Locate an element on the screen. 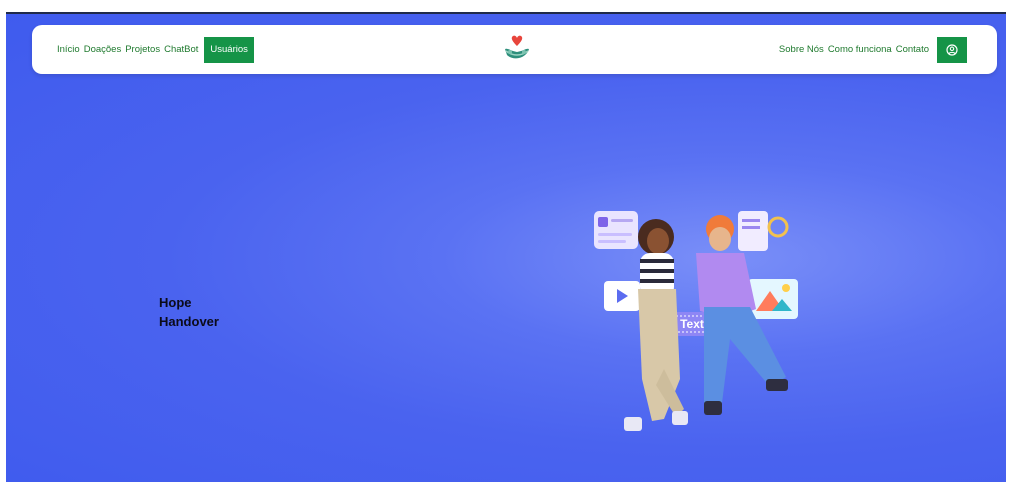  brand-line-1: Hope is located at coordinates (175, 302).